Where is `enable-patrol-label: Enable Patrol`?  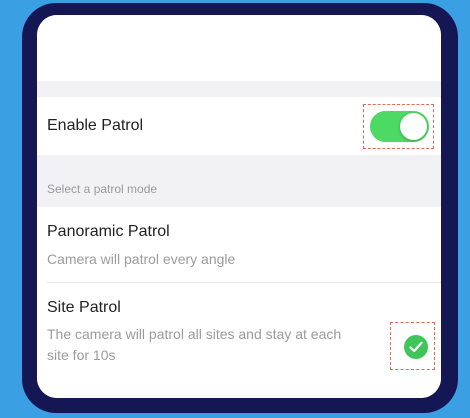
enable-patrol-label: Enable Patrol is located at coordinates (95, 125).